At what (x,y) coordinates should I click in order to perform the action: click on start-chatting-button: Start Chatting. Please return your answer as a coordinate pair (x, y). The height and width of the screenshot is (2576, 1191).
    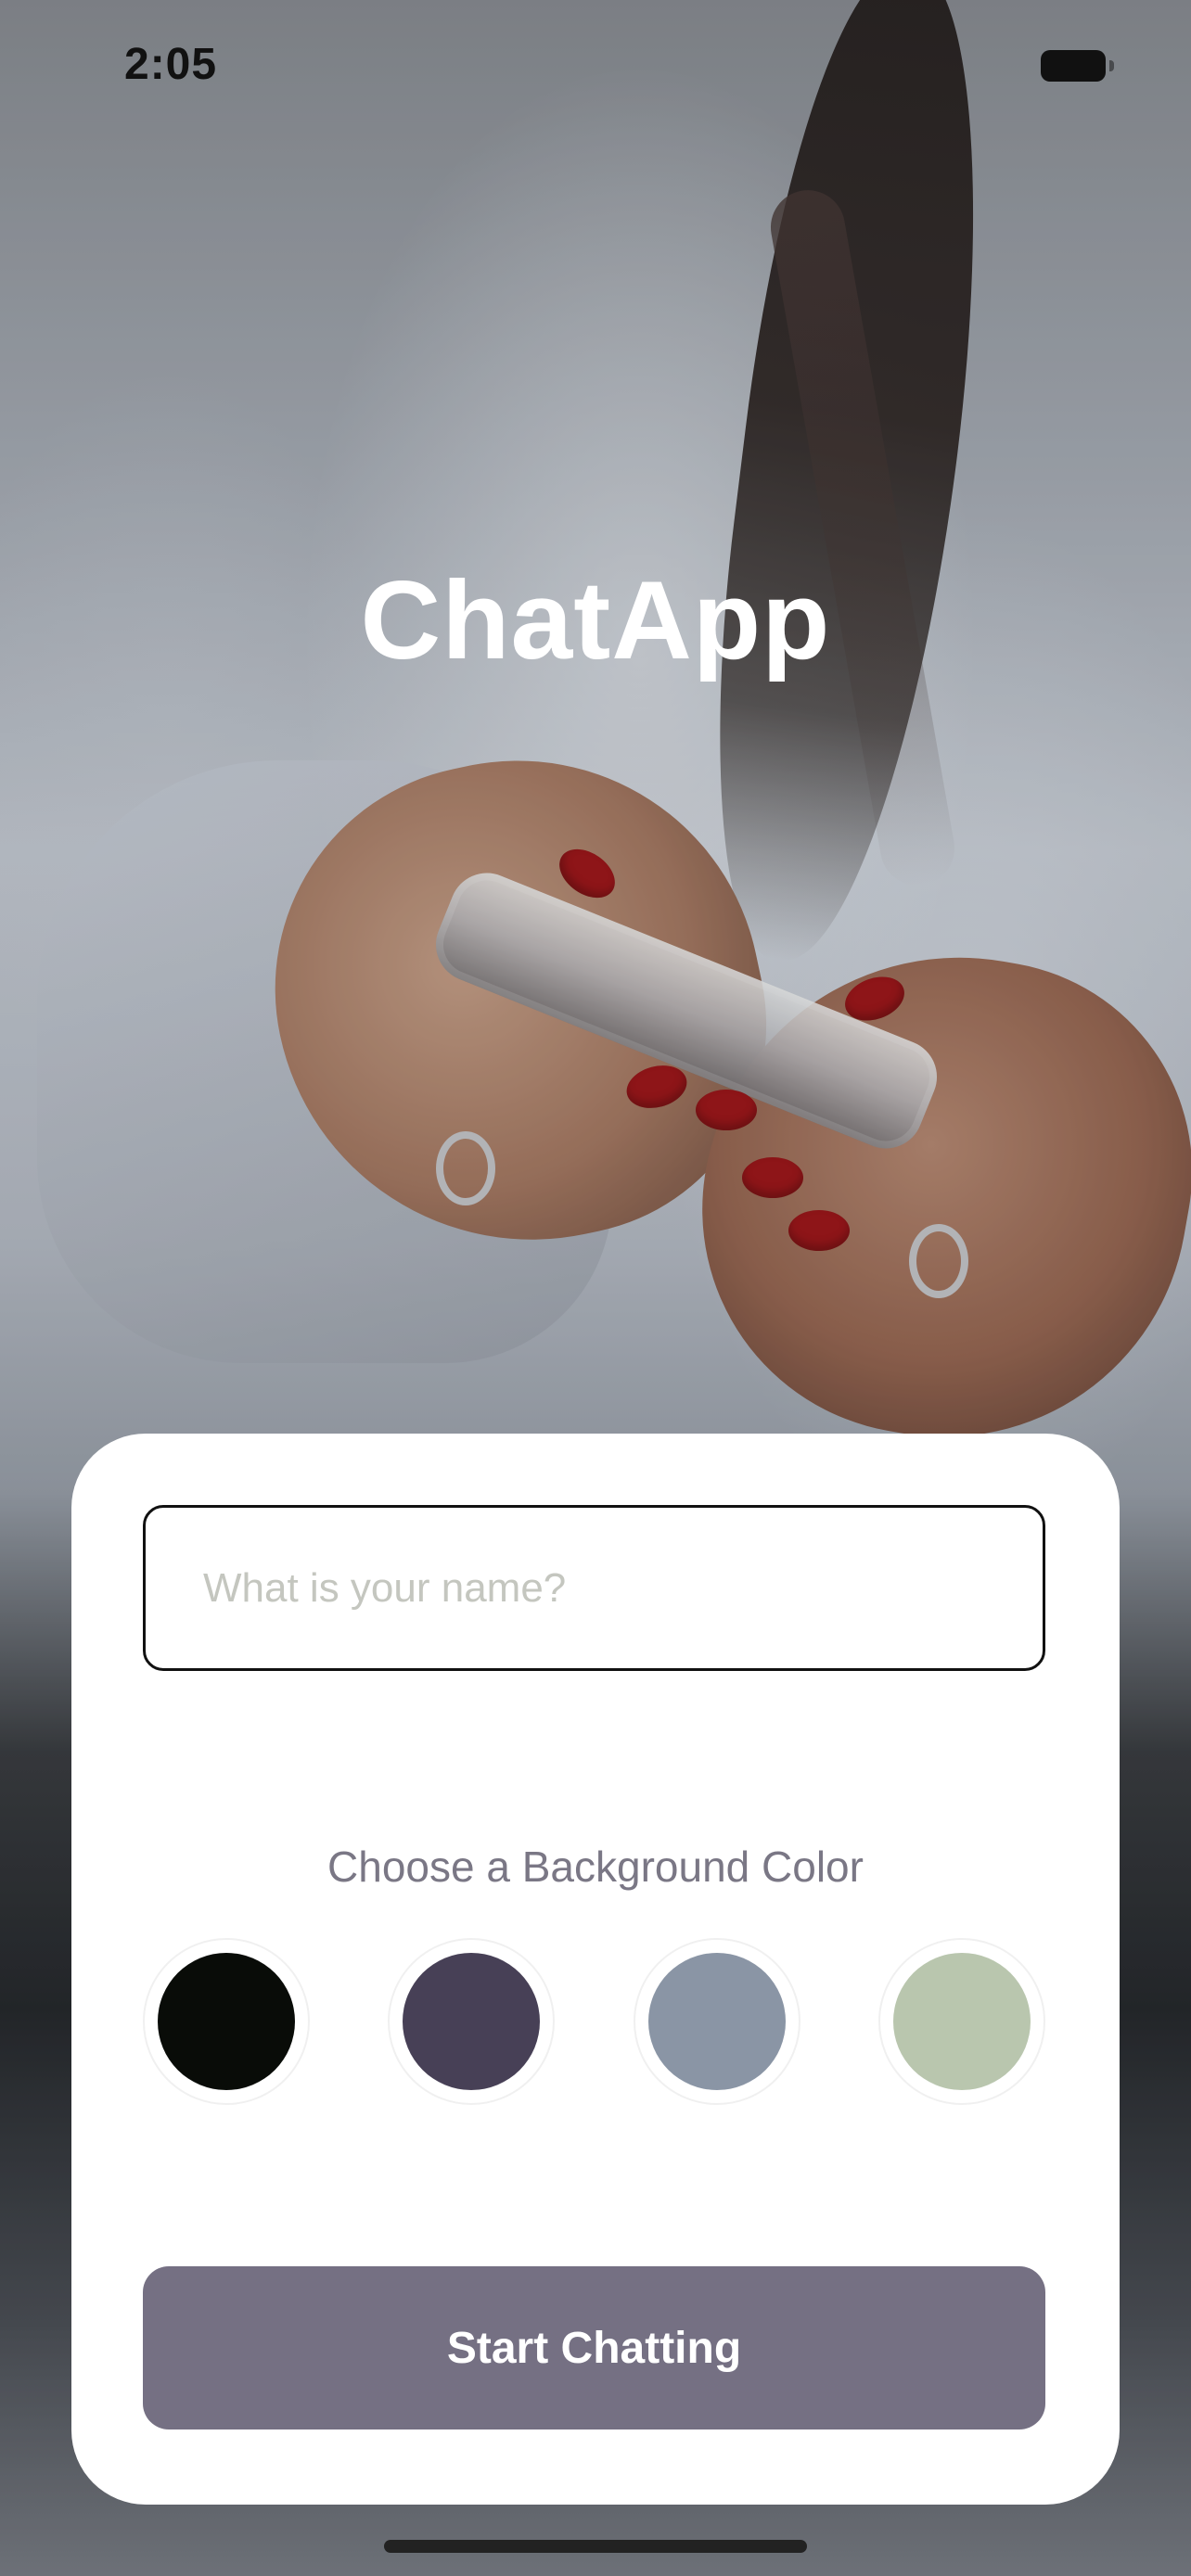
    Looking at the image, I should click on (594, 2347).